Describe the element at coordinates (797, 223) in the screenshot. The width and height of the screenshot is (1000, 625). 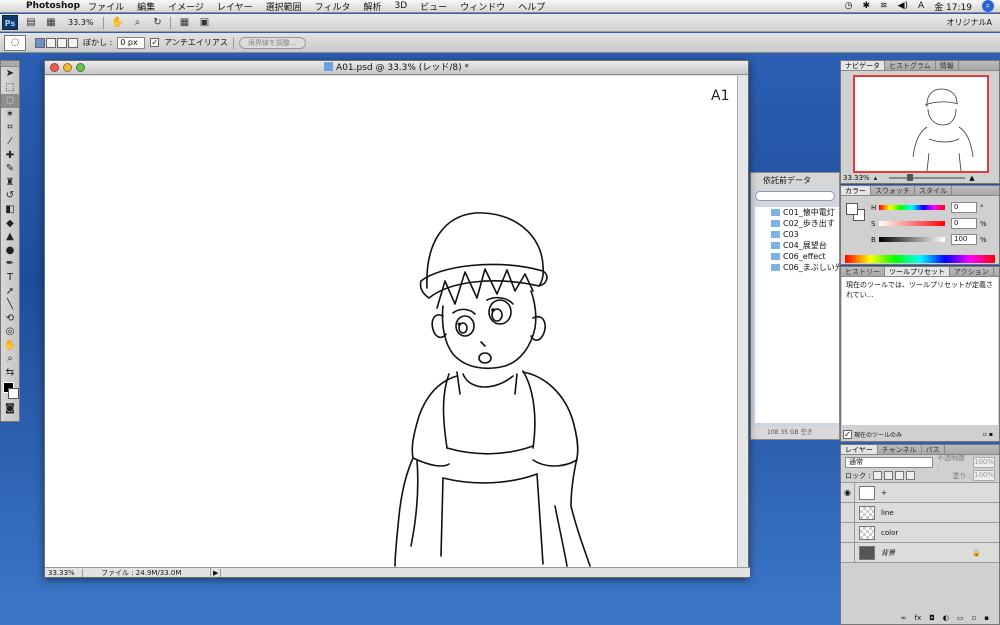
I see `folder-item: C02_歩き出す` at that location.